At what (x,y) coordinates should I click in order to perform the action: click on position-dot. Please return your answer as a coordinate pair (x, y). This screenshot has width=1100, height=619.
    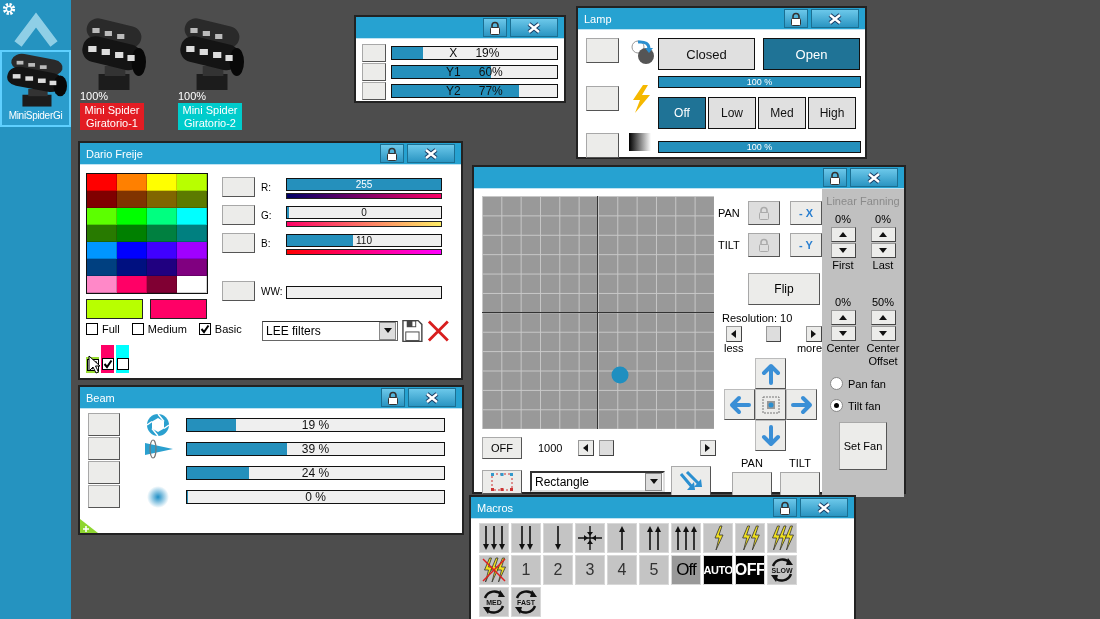
    Looking at the image, I should click on (620, 375).